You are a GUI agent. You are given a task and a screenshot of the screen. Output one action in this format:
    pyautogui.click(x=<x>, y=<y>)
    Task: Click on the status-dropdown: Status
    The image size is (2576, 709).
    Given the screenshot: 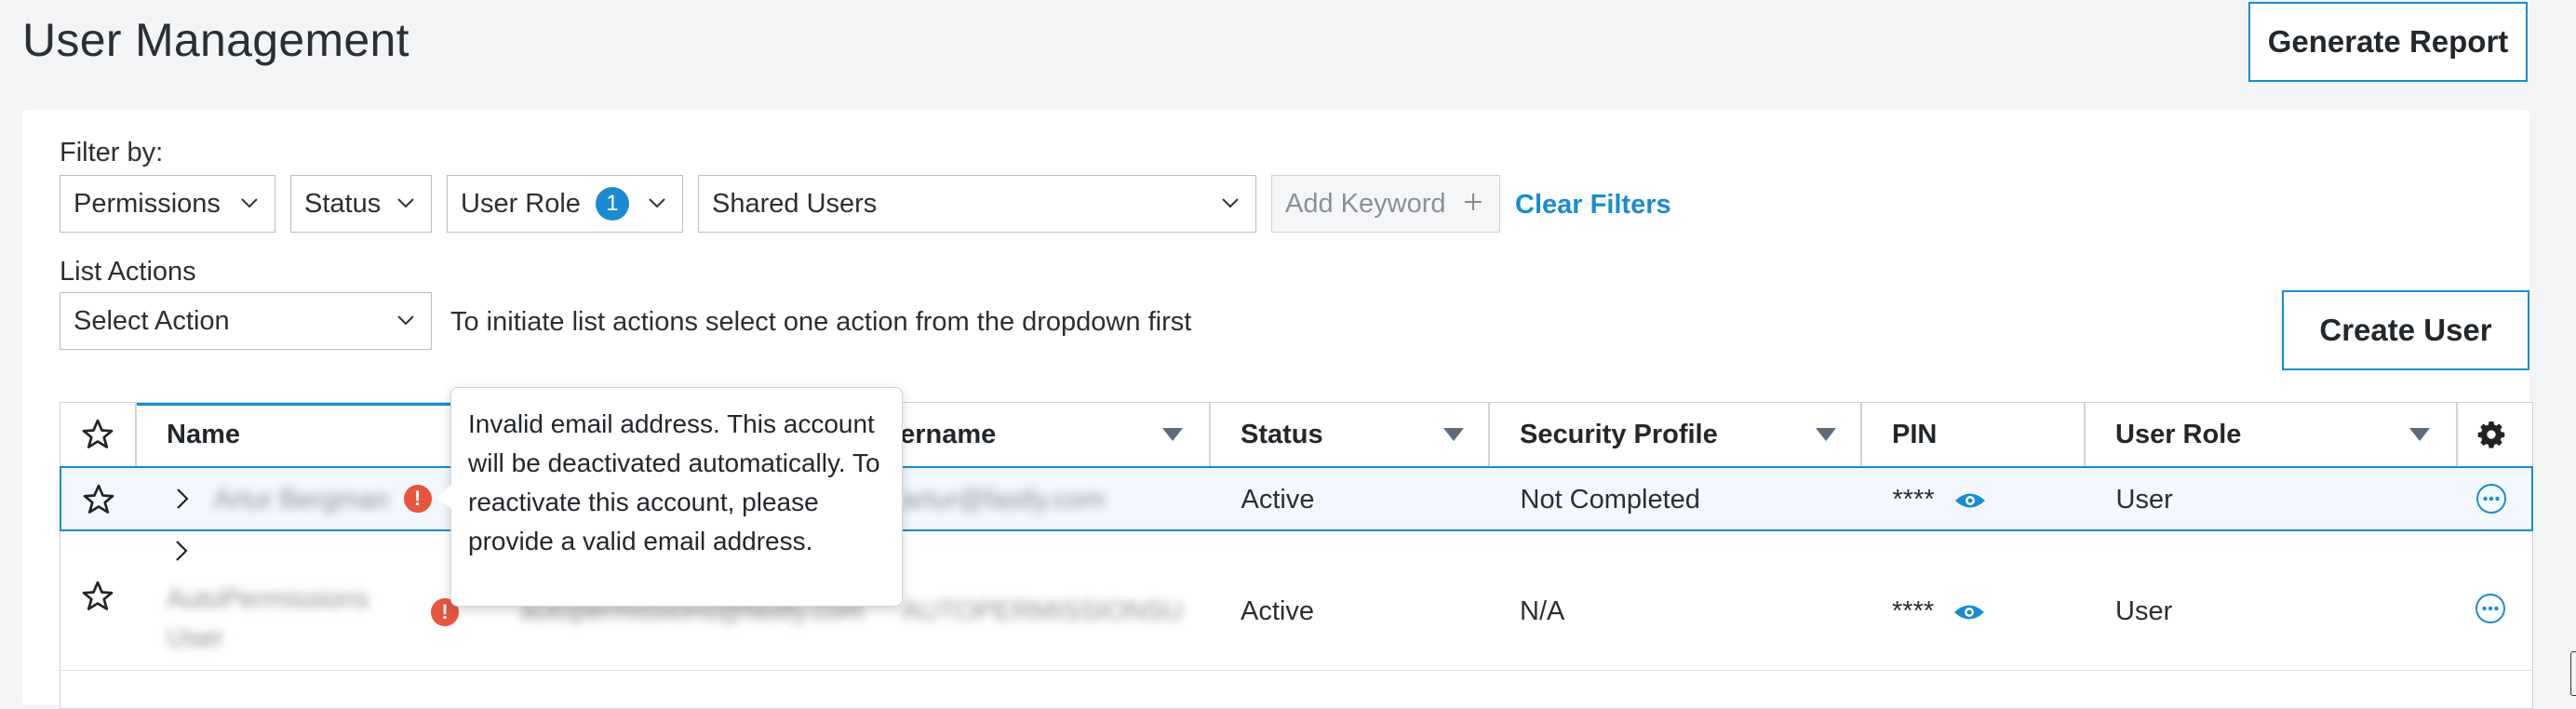 What is the action you would take?
    pyautogui.click(x=361, y=204)
    